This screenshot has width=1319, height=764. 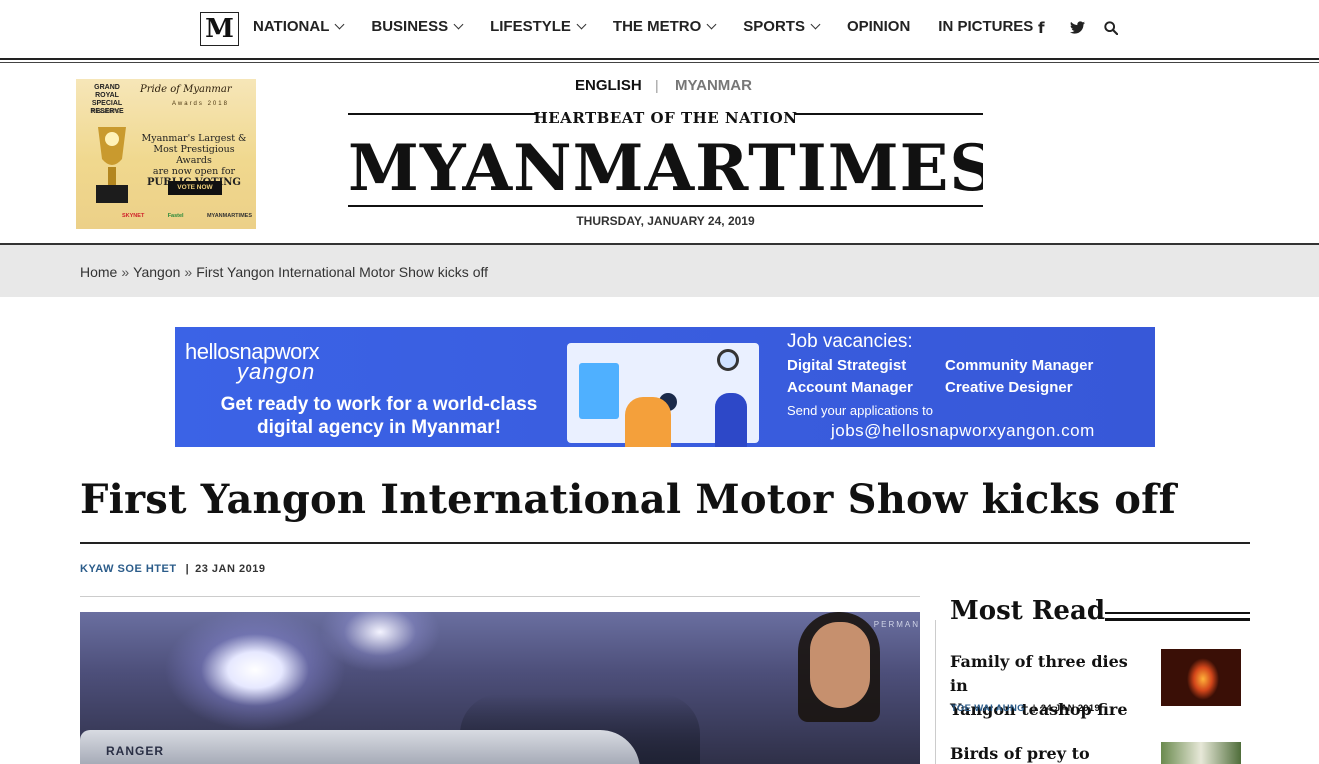 I want to click on nav-national: NATIONAL, so click(x=299, y=26).